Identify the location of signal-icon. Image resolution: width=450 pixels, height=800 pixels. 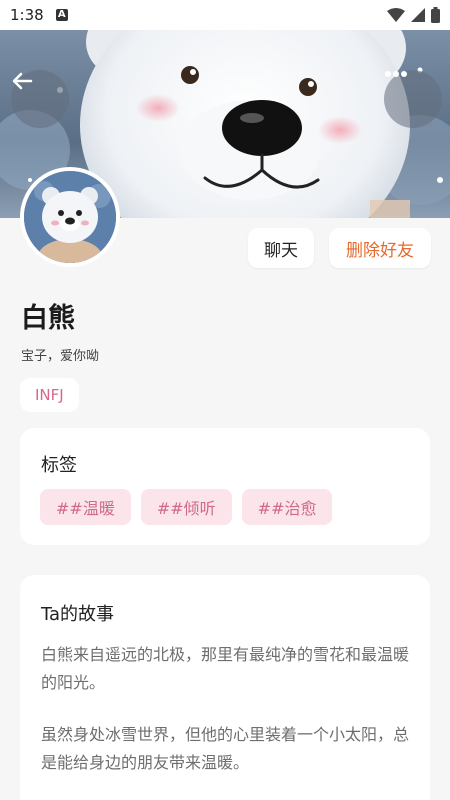
(418, 15).